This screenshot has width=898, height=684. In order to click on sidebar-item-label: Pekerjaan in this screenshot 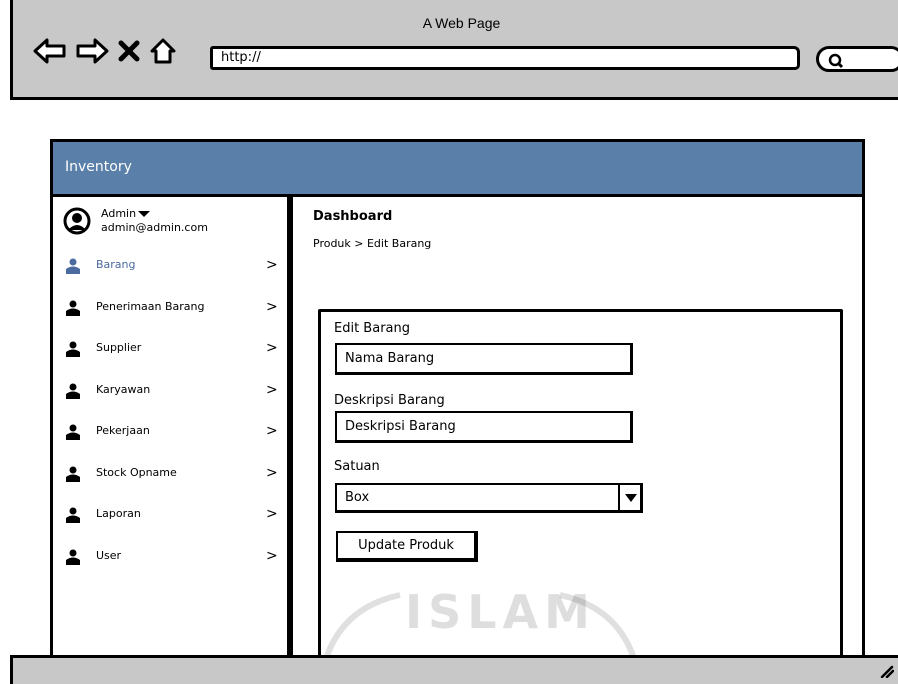, I will do `click(123, 430)`.